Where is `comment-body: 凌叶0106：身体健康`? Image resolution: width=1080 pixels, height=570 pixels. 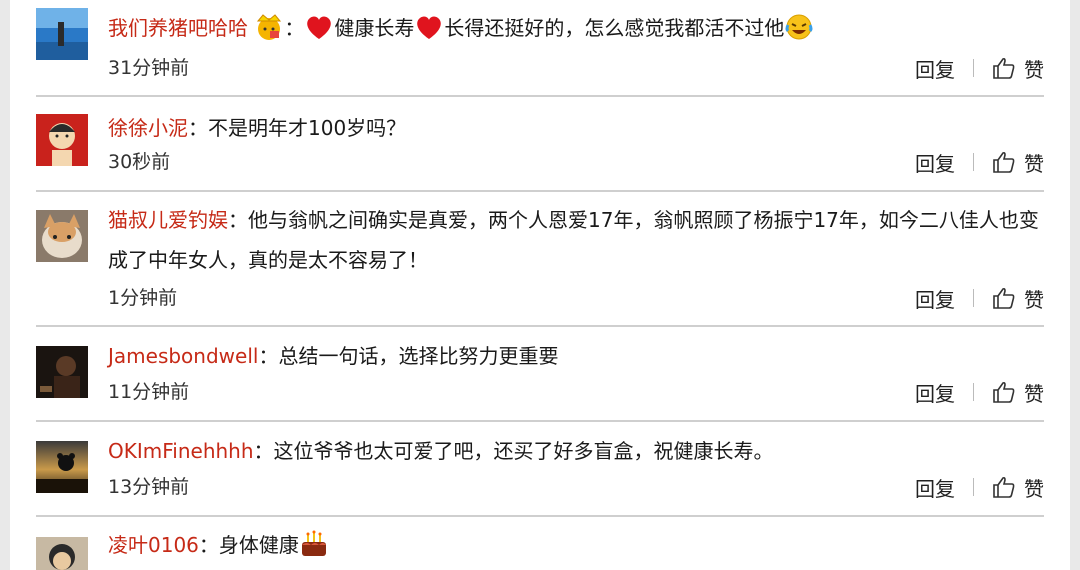
comment-body: 凌叶0106：身体健康 is located at coordinates (576, 545).